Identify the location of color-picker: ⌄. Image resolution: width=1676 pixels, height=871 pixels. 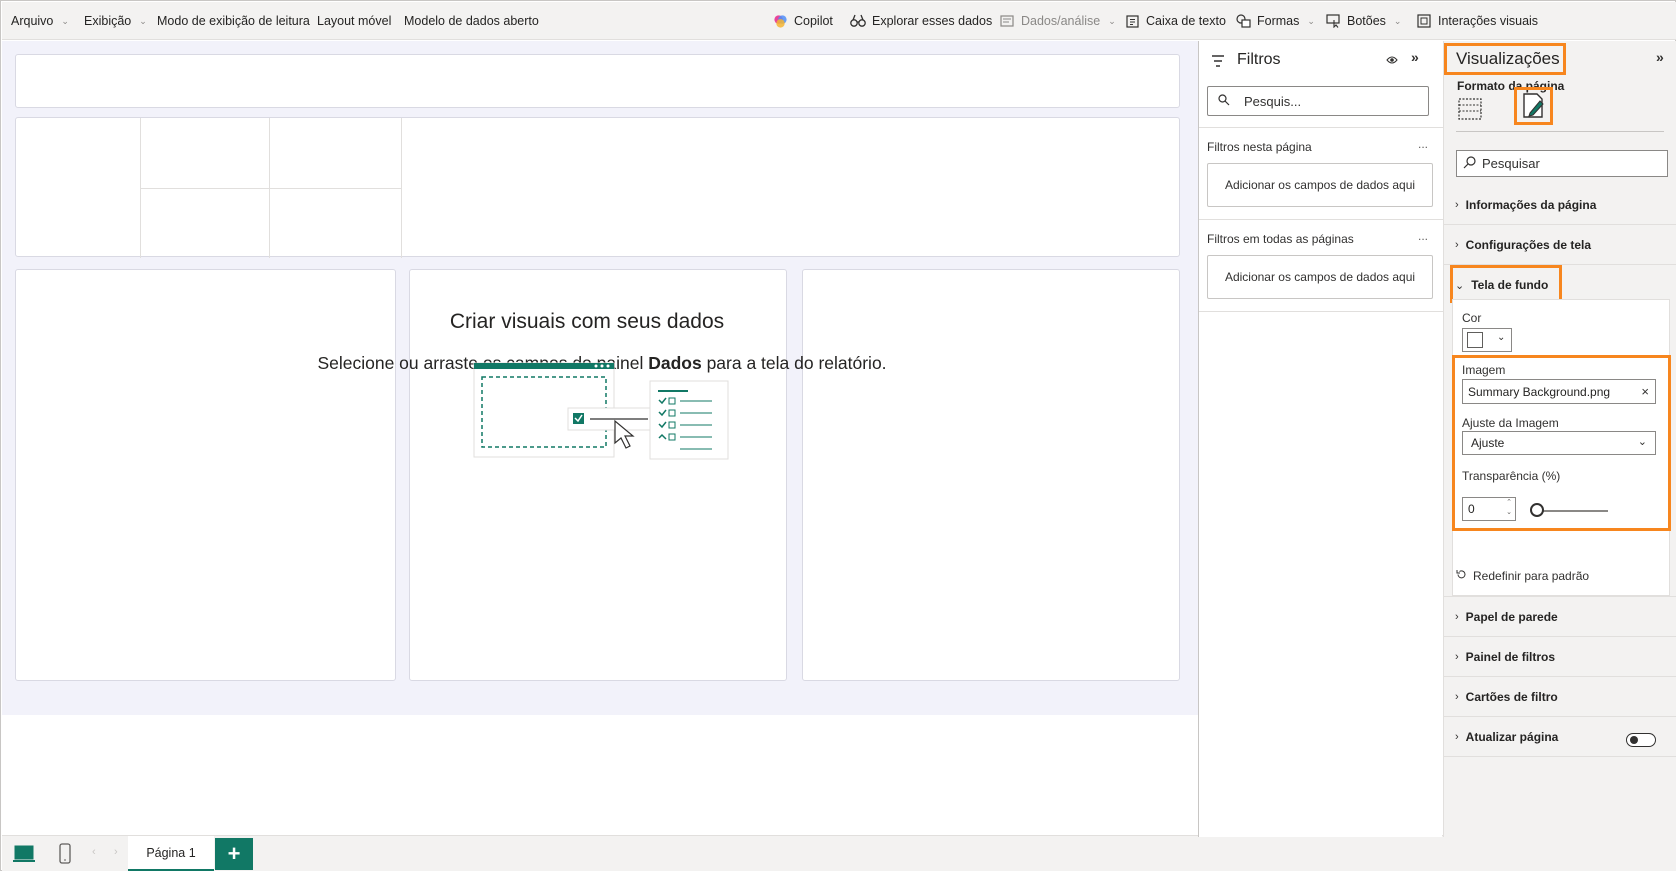
(1487, 340).